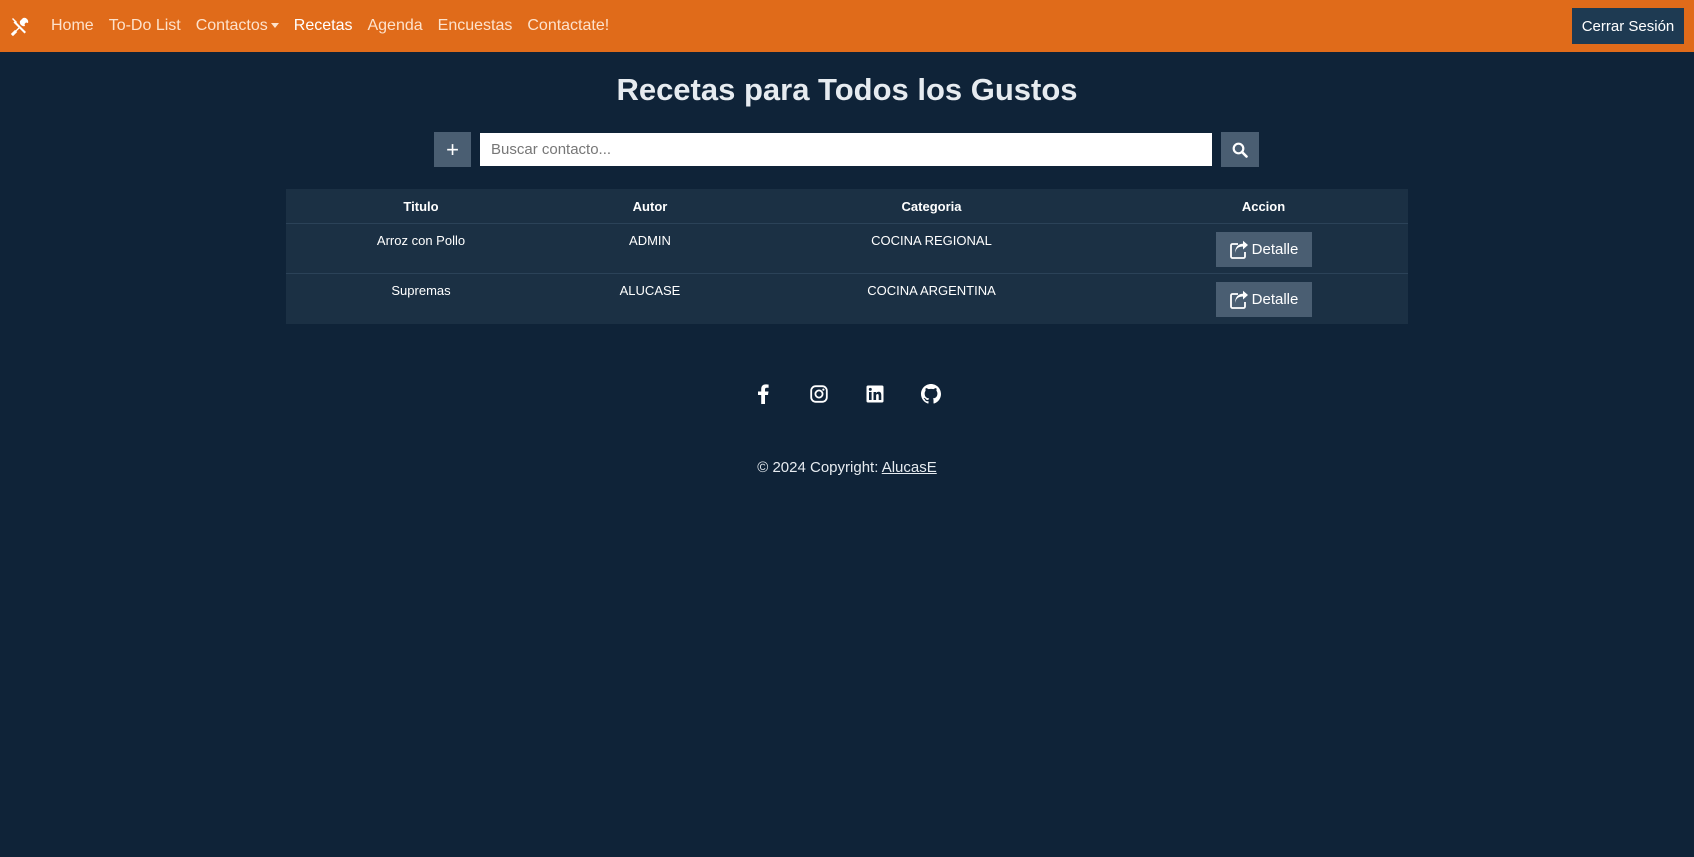 This screenshot has width=1694, height=857. I want to click on search-button, so click(1240, 149).